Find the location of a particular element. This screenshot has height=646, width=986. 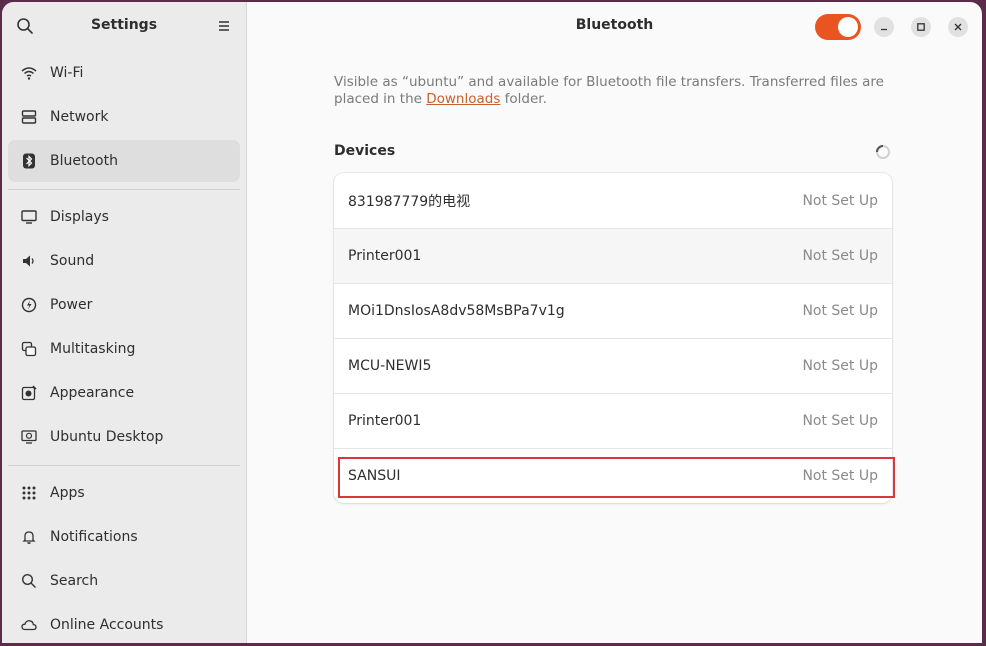

sidebar-item-label: Bluetooth is located at coordinates (84, 161).